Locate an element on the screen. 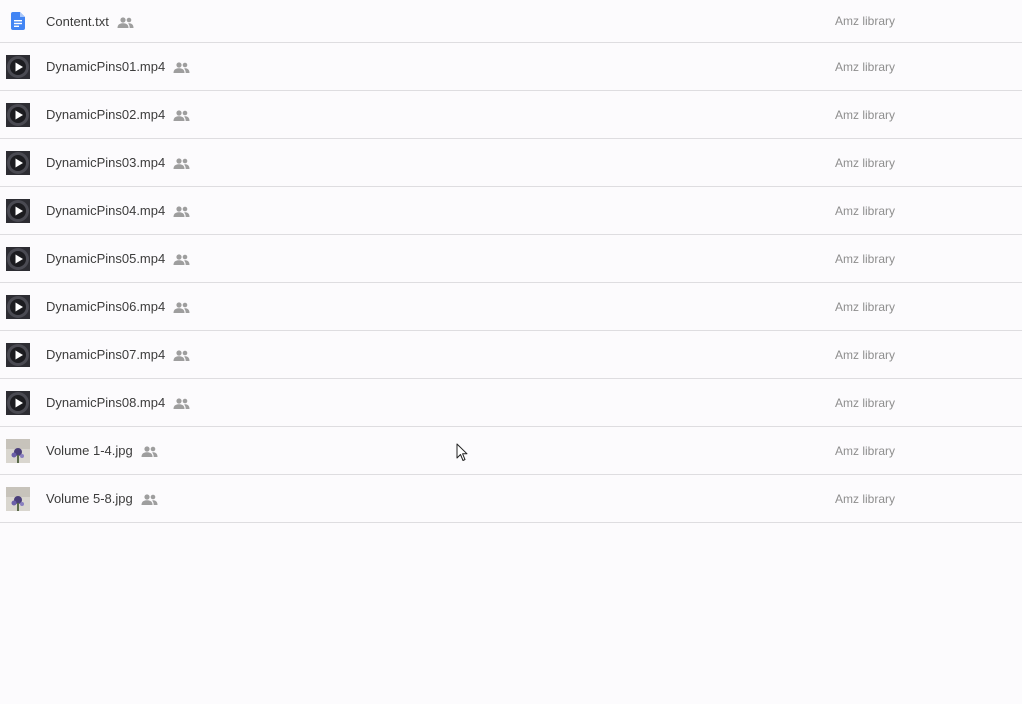 The image size is (1022, 704). file-row: DynamicPins02.mp4 Amz library is located at coordinates (511, 115).